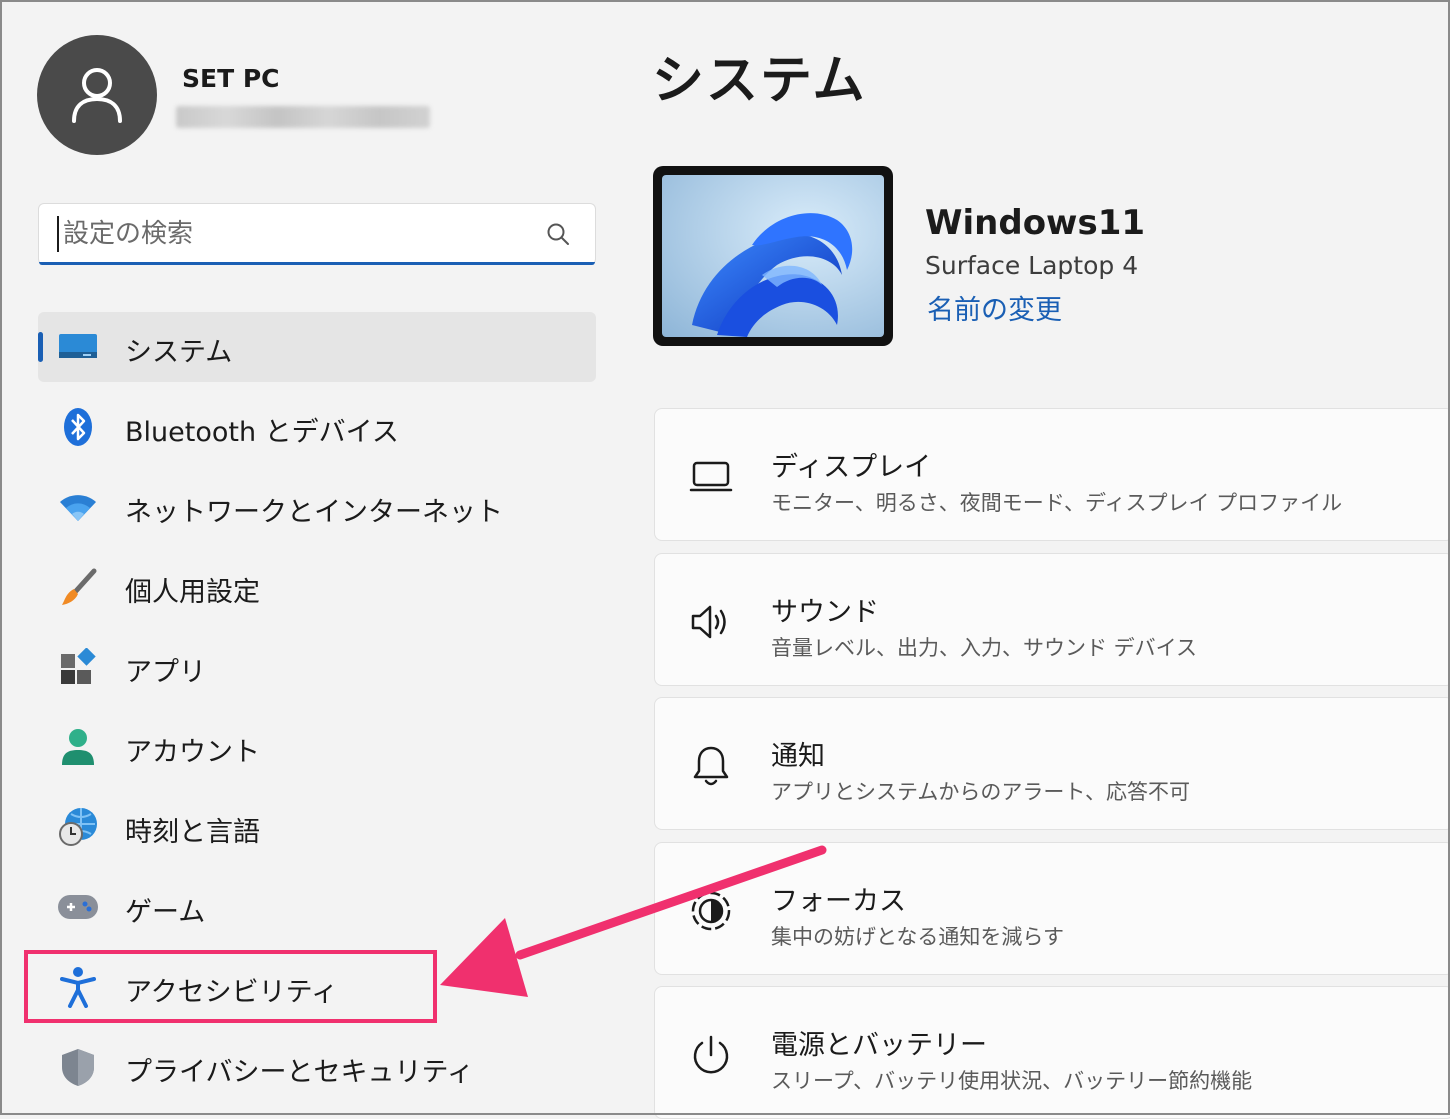  I want to click on sidebar-item-label: プライバシーとセキュリティ, so click(299, 1072).